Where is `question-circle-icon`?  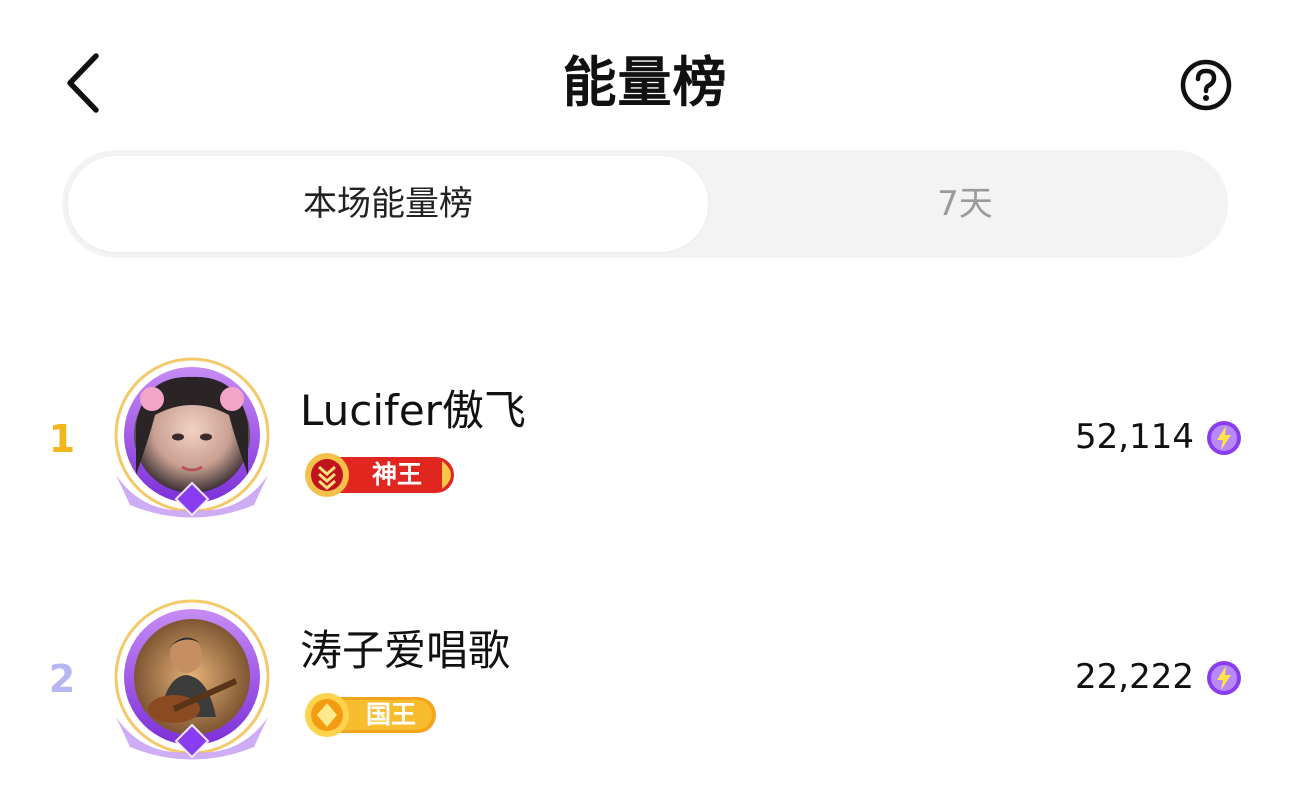
question-circle-icon is located at coordinates (1206, 85).